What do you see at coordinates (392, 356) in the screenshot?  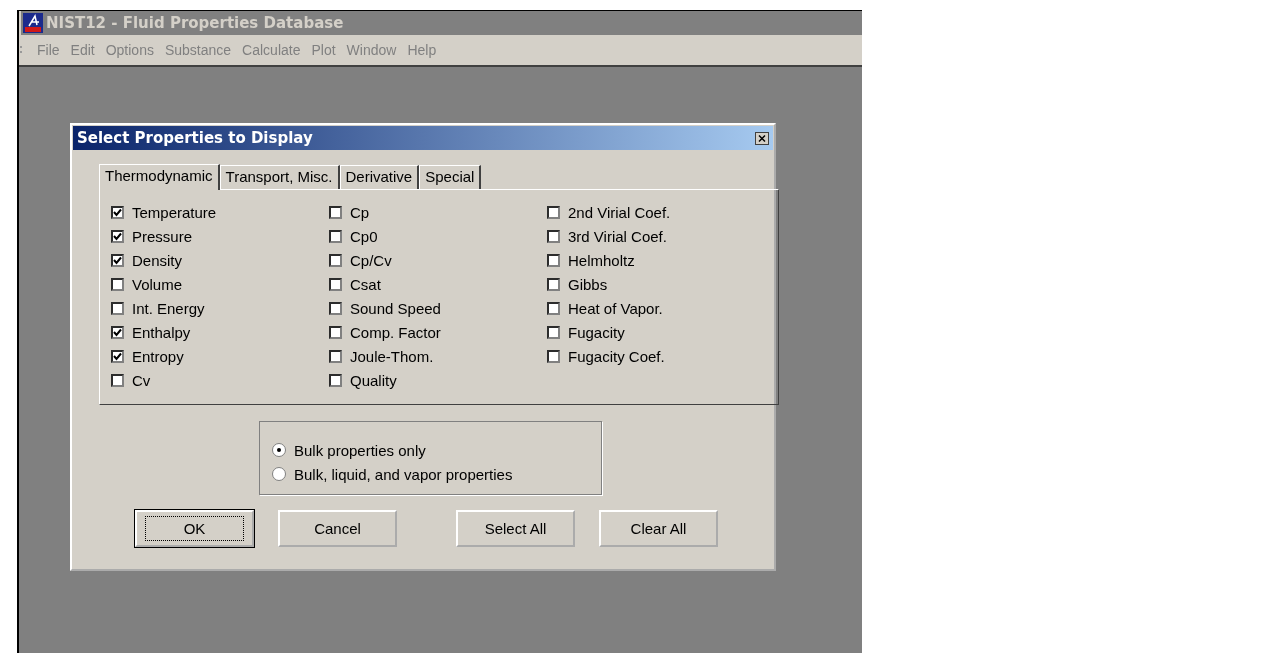 I see `checkbox-label: Joule-Thom.` at bounding box center [392, 356].